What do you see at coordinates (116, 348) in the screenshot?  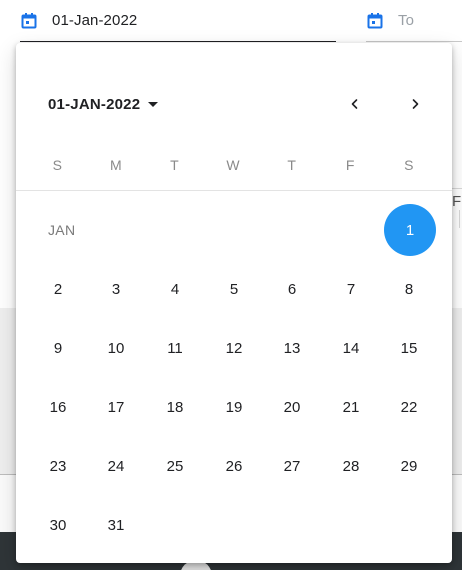 I see `day-cell: 10` at bounding box center [116, 348].